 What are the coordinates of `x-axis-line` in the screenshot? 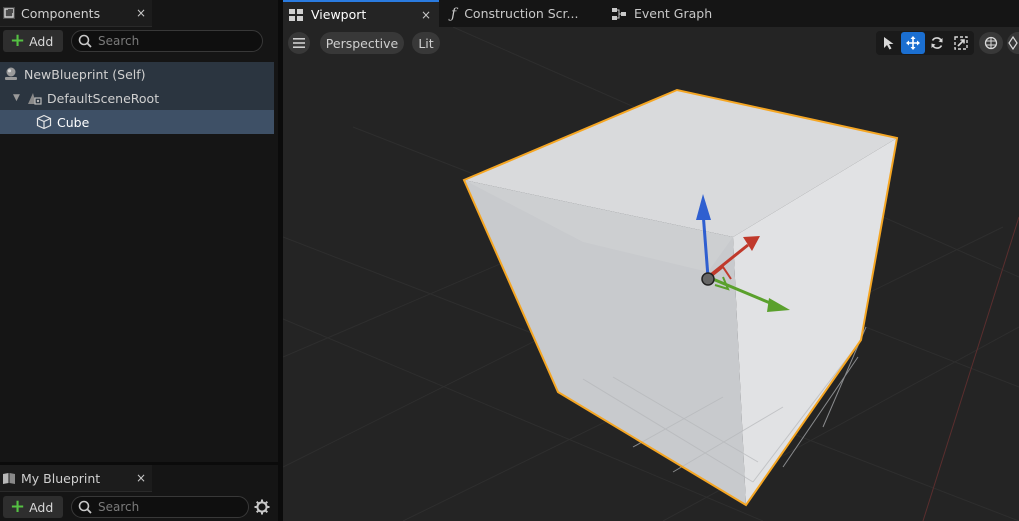 It's located at (970, 368).